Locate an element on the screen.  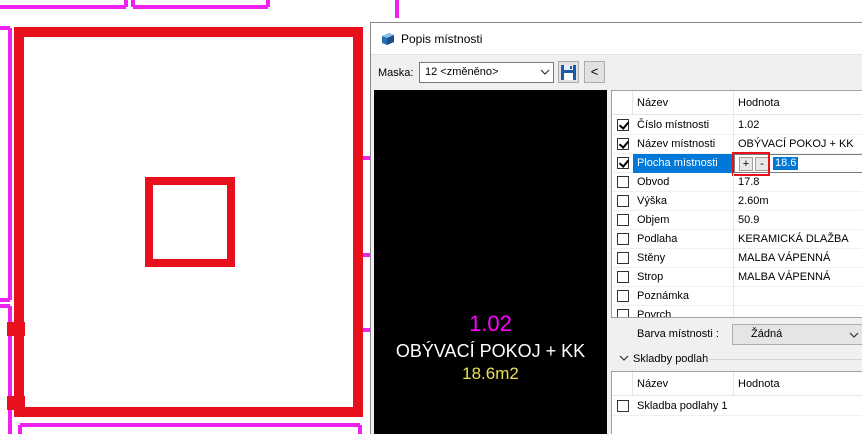
dialog-titlebar: Popis místnosti is located at coordinates (616, 39).